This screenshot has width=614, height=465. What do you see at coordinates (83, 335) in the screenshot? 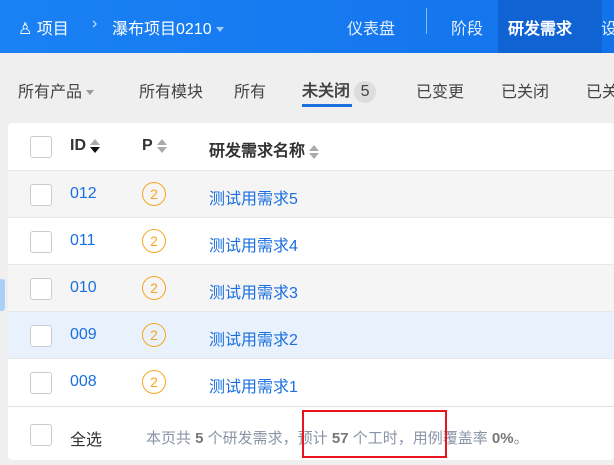
I see `row-id: 009` at bounding box center [83, 335].